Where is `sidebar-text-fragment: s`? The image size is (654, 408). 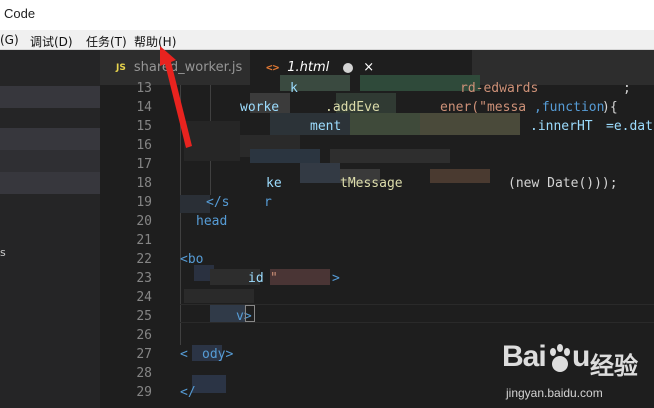 sidebar-text-fragment: s is located at coordinates (3, 252).